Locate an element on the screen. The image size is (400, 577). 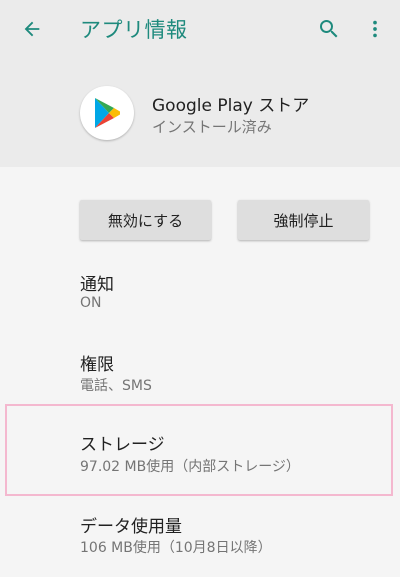
more-options-button is located at coordinates (375, 29).